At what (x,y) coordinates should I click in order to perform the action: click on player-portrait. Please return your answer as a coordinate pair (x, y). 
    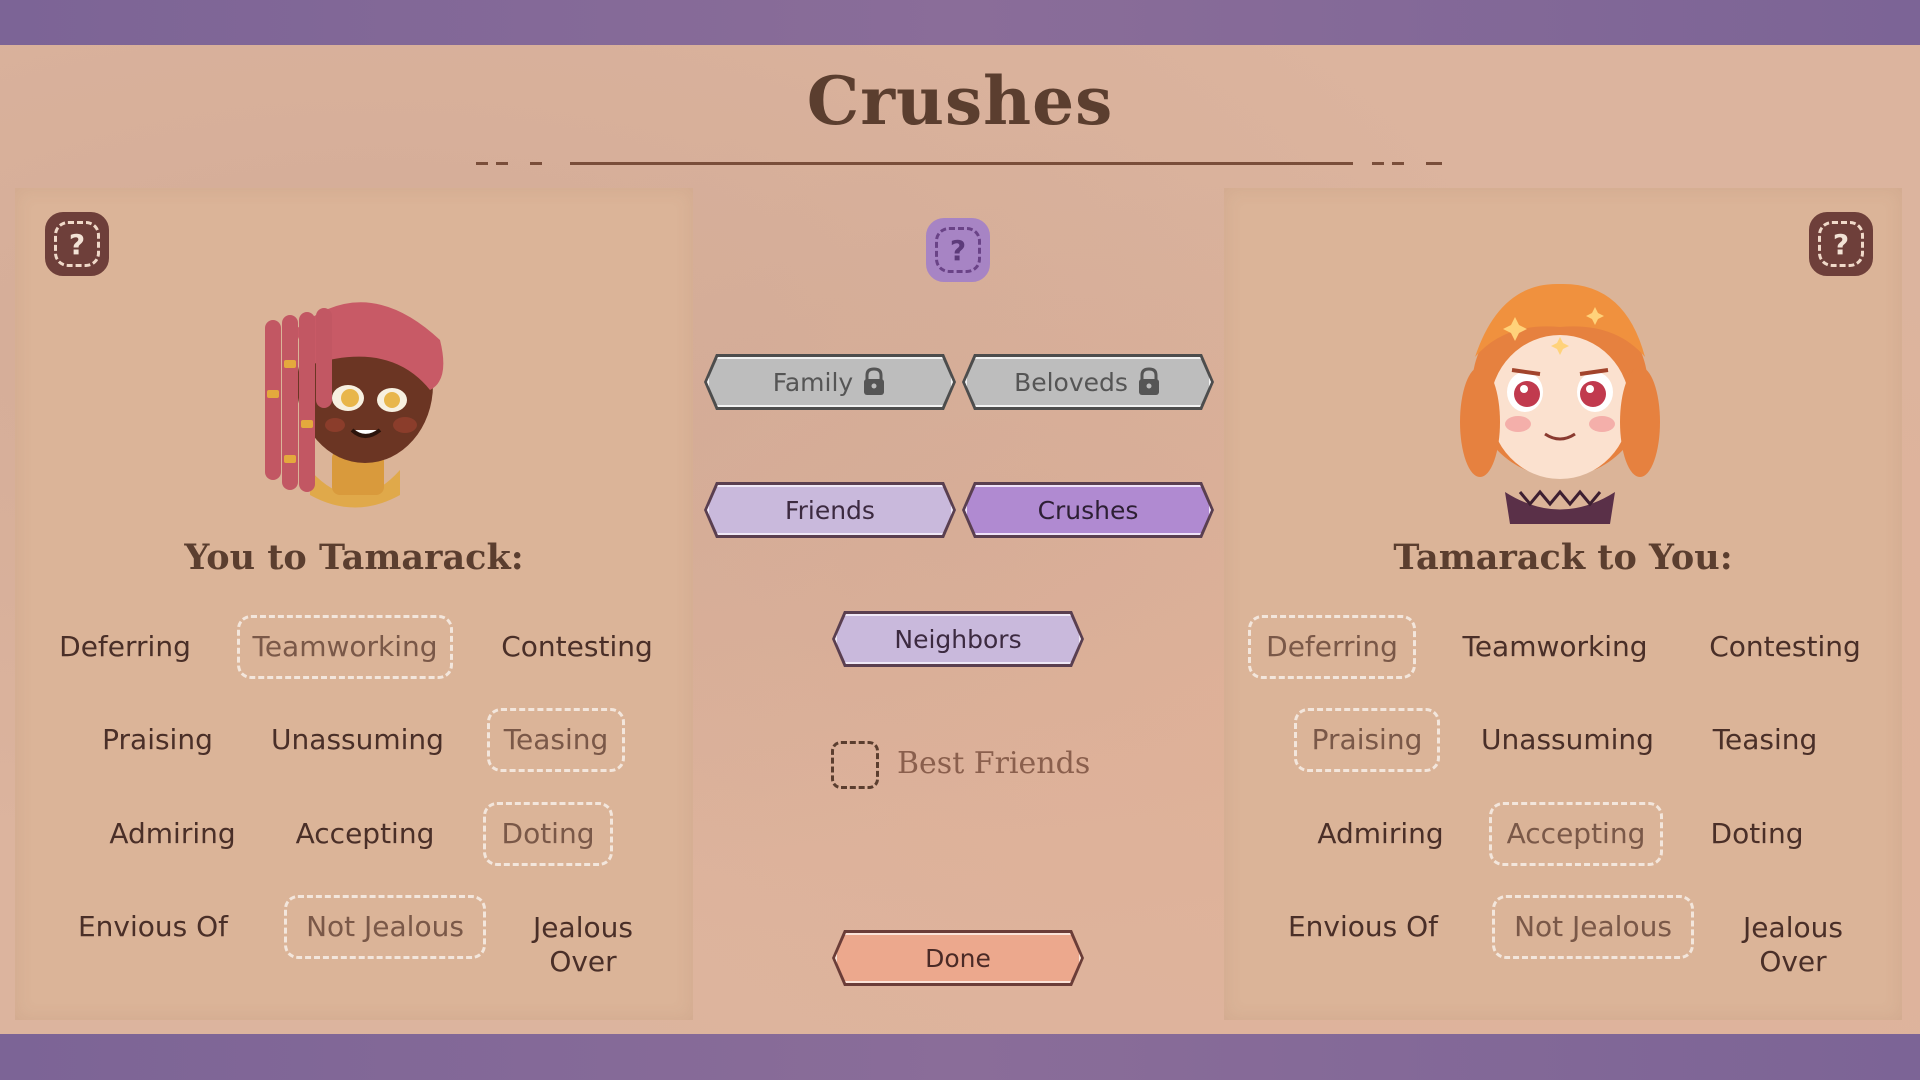
    Looking at the image, I should click on (354, 405).